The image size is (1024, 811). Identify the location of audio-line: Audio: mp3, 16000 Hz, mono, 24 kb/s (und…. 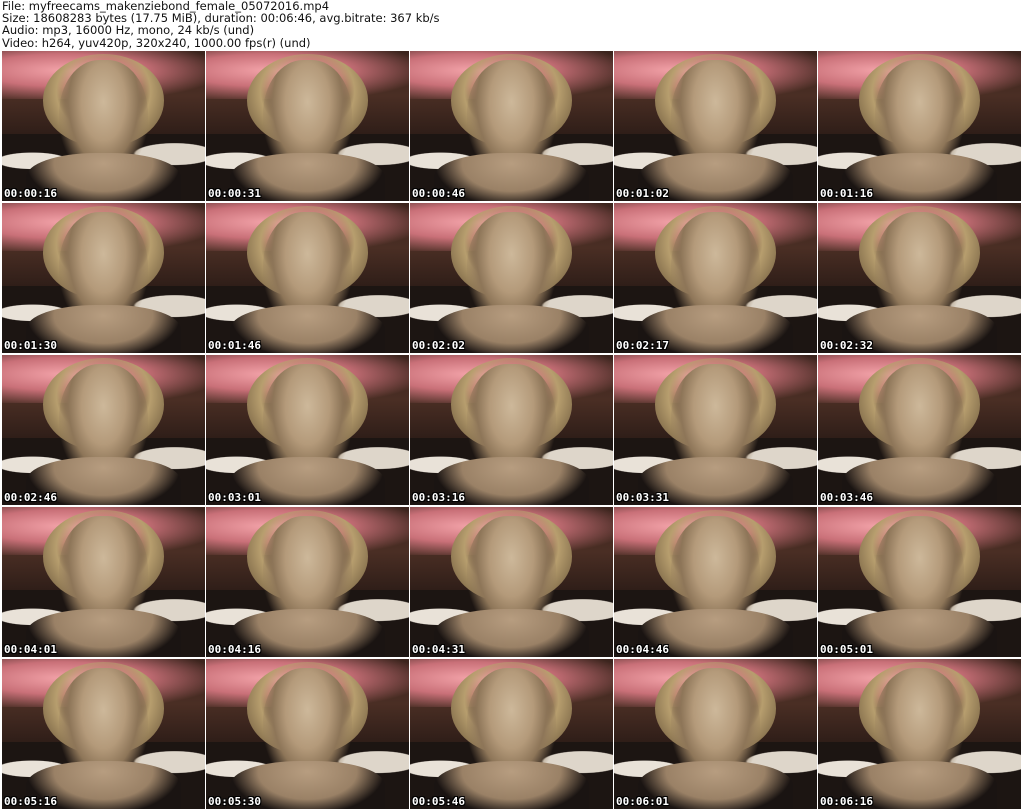
(128, 30).